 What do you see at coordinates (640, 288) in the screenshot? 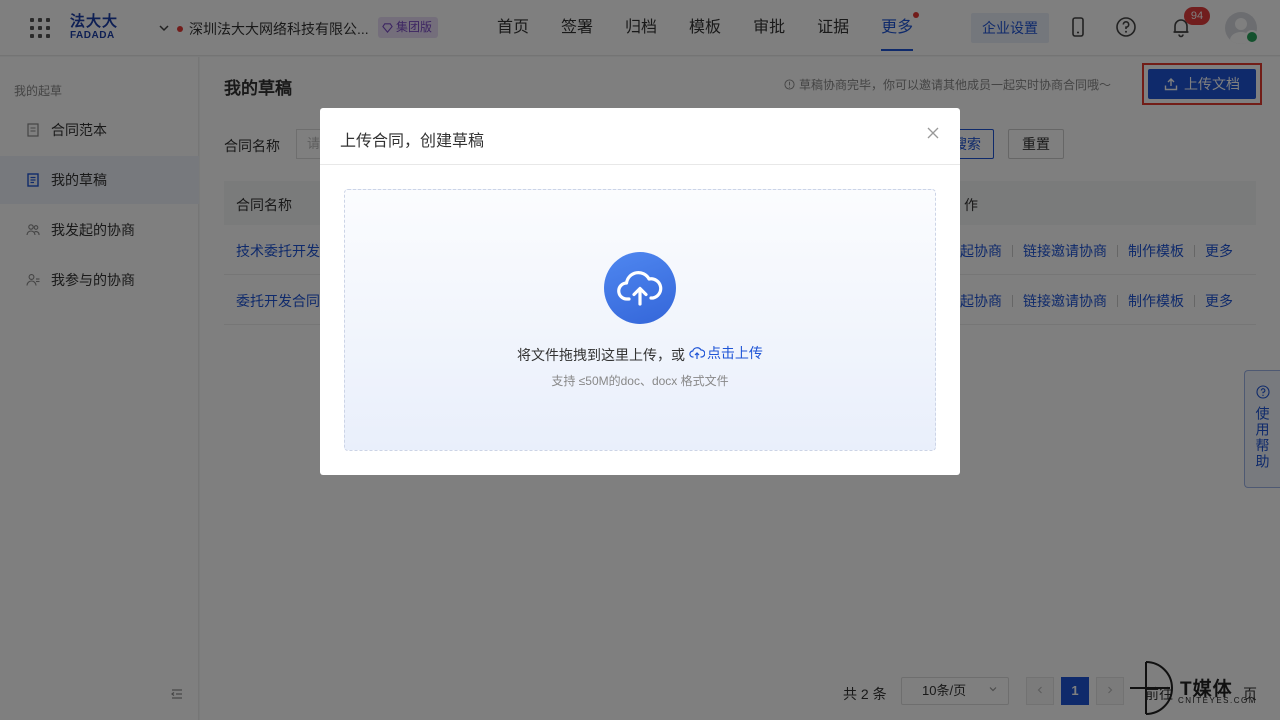
I see `cloud-upload-icon` at bounding box center [640, 288].